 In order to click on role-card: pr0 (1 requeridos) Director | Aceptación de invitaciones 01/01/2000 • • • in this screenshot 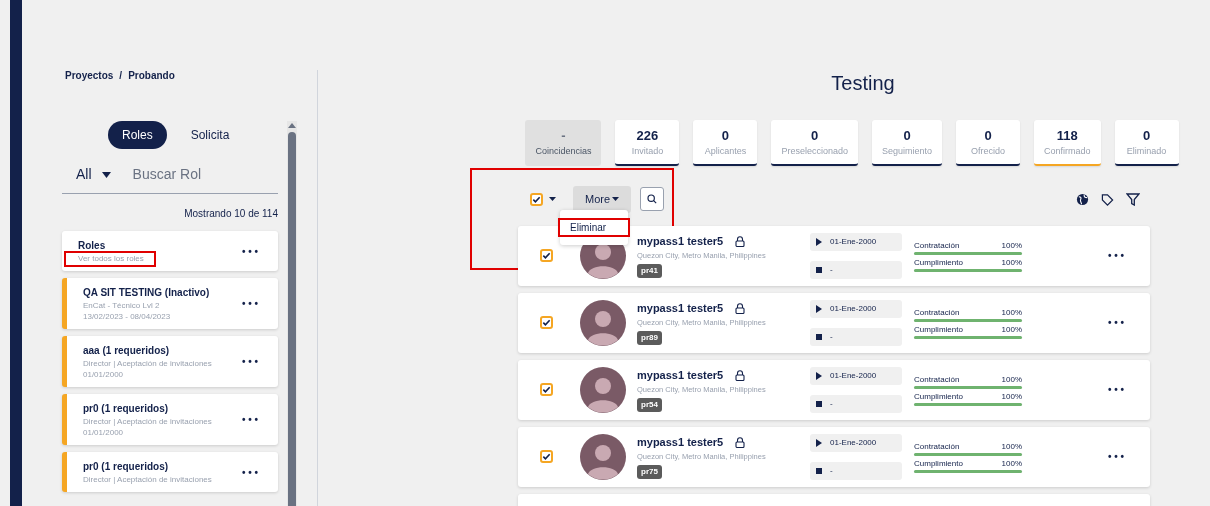, I will do `click(170, 419)`.